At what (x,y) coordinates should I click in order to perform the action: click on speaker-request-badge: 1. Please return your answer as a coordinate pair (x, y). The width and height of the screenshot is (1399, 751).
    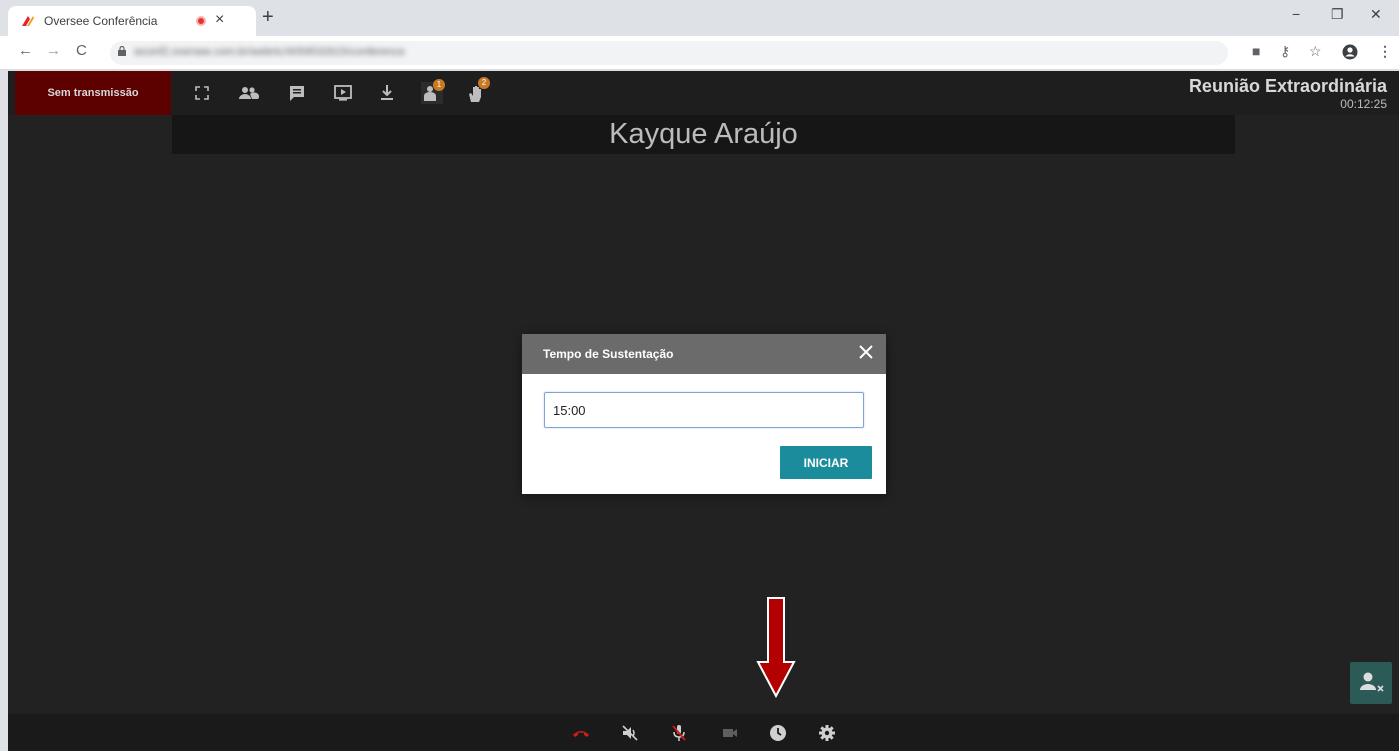
    Looking at the image, I should click on (439, 85).